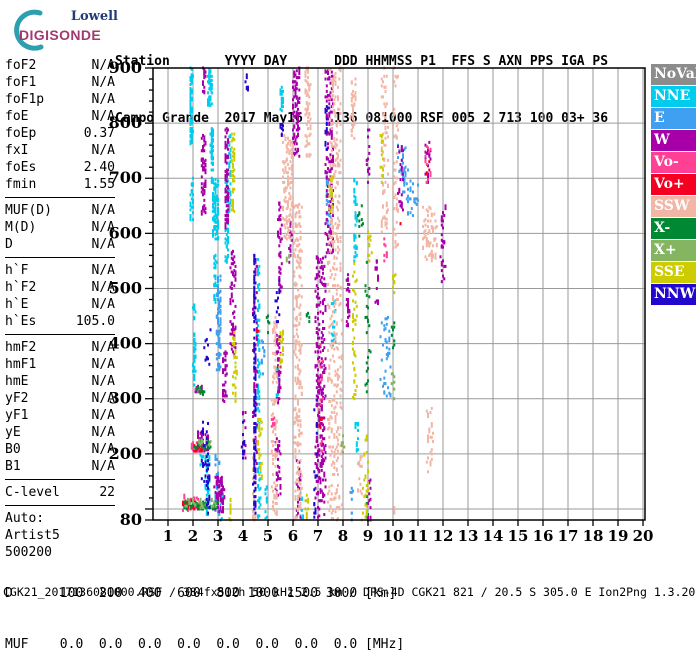 The width and height of the screenshot is (700, 670). What do you see at coordinates (125, 453) in the screenshot?
I see `y-tick-label: 200` at bounding box center [125, 453].